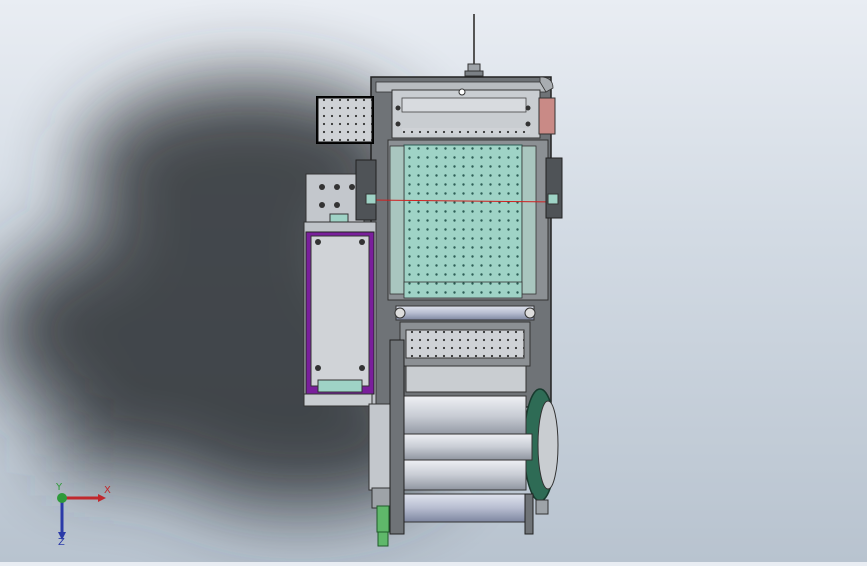  What do you see at coordinates (61, 541) in the screenshot?
I see `z-axis-label: Z` at bounding box center [61, 541].